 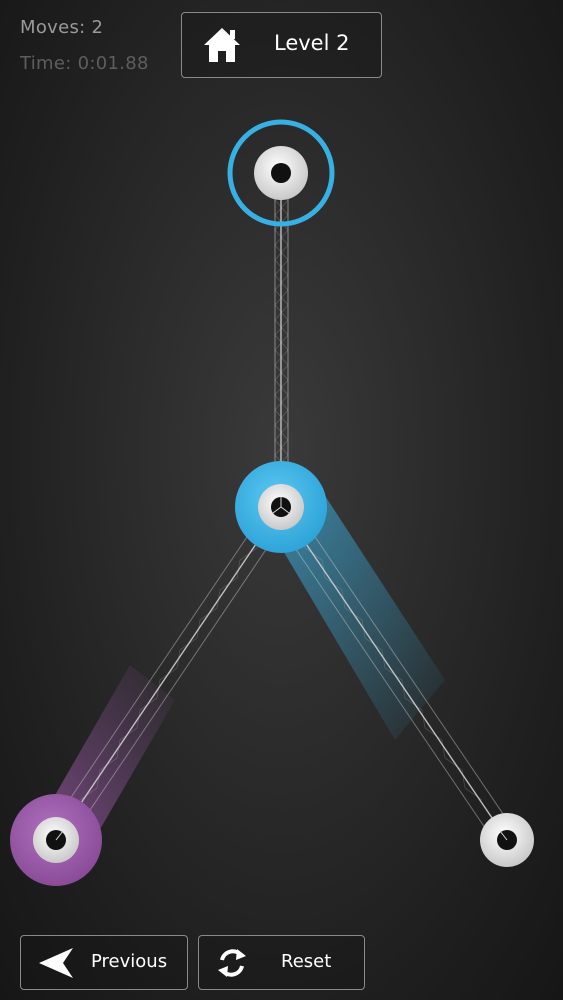 I want to click on previous-label: Previous, so click(x=129, y=961).